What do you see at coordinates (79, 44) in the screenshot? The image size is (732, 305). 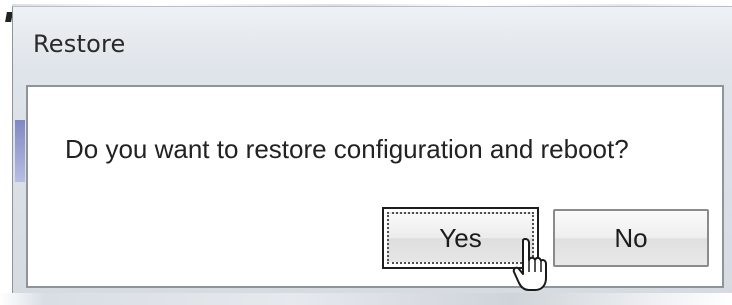 I see `window-title: Restore` at bounding box center [79, 44].